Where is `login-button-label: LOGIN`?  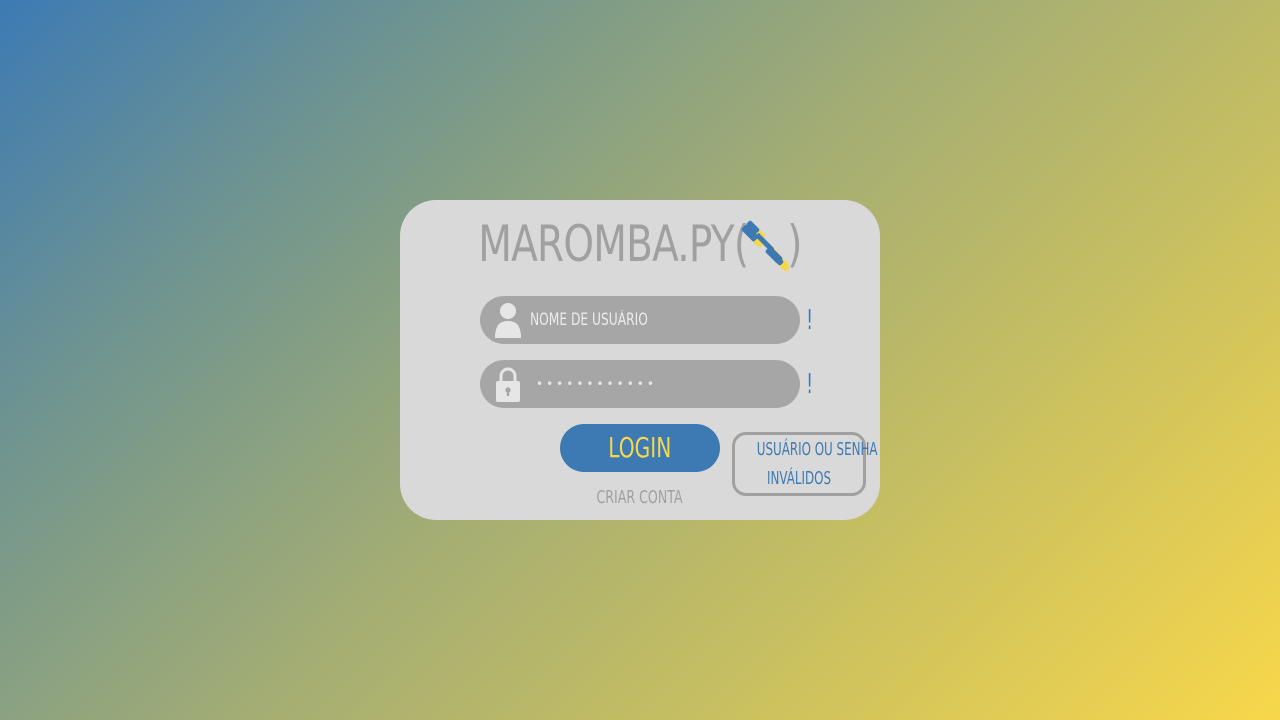
login-button-label: LOGIN is located at coordinates (640, 447).